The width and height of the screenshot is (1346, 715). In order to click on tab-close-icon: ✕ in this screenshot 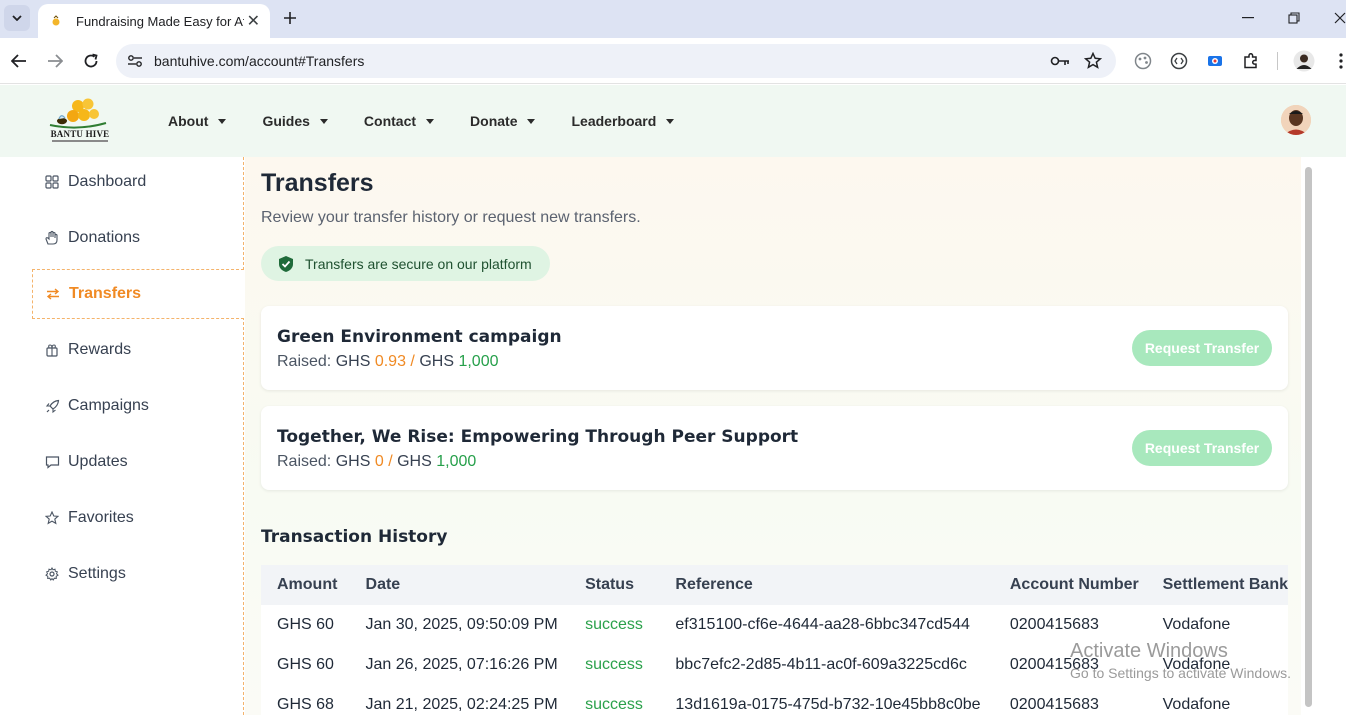, I will do `click(253, 21)`.